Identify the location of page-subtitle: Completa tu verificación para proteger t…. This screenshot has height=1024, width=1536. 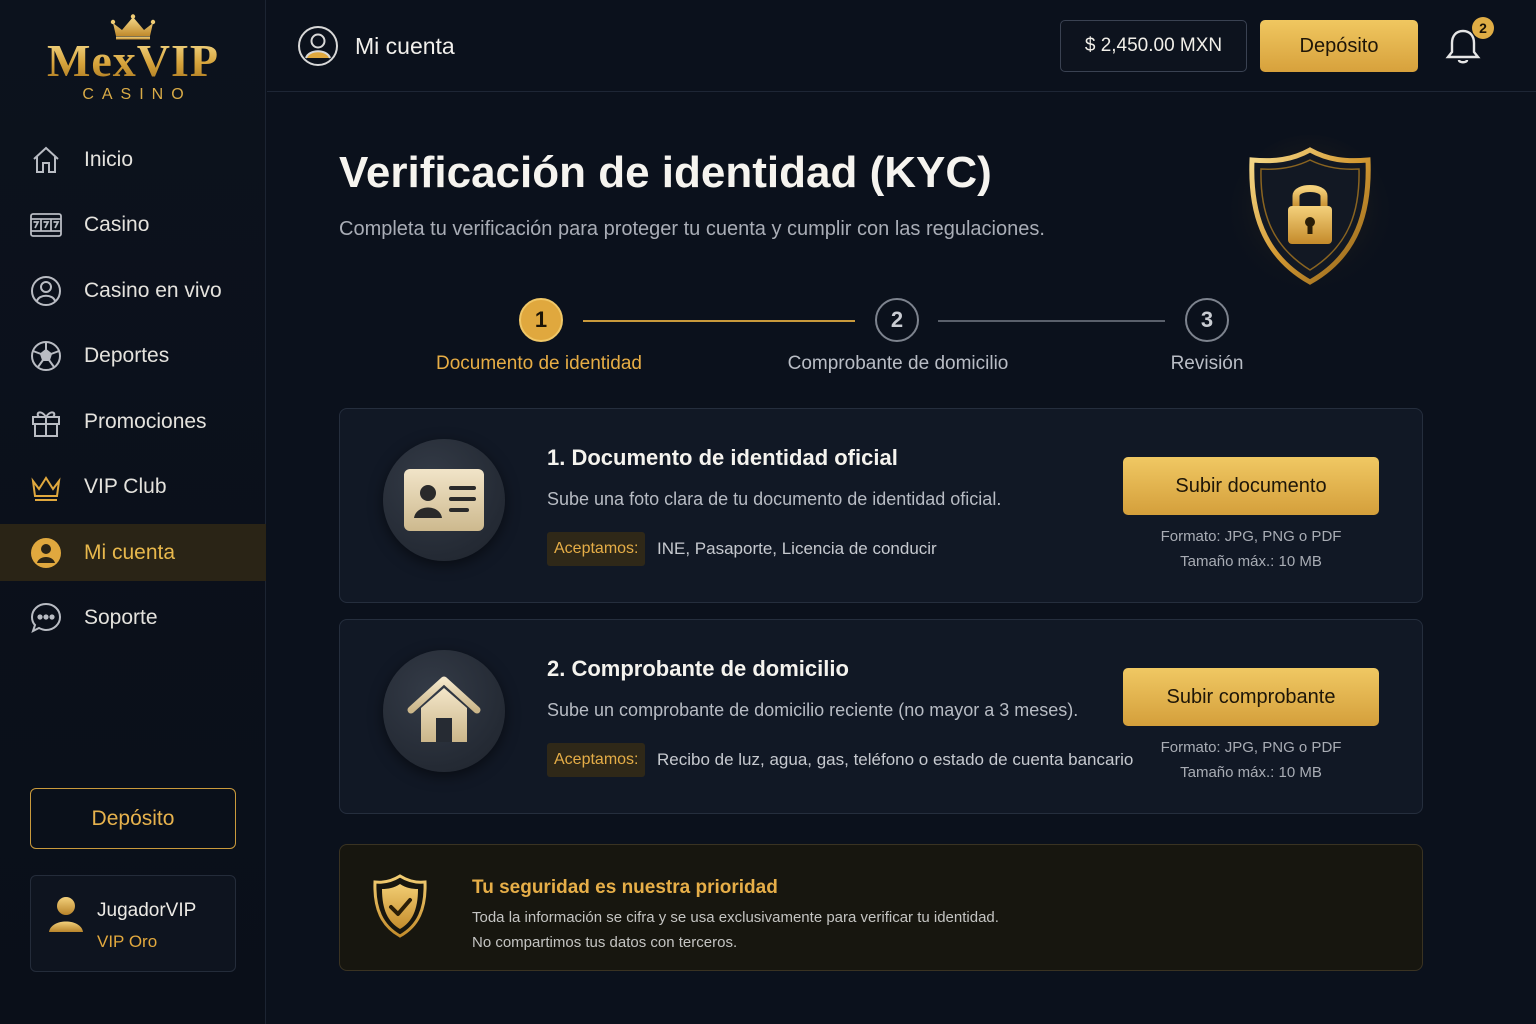
(692, 229).